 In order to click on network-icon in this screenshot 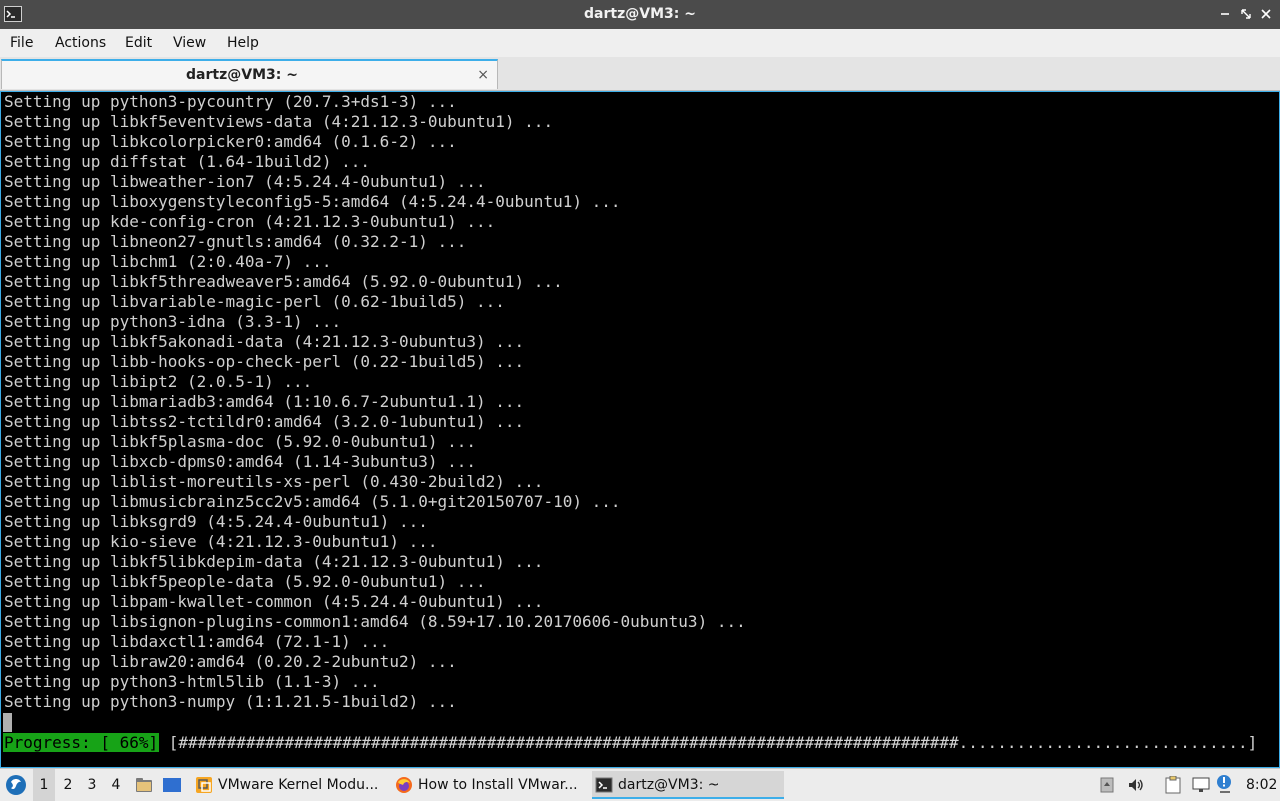, I will do `click(1201, 785)`.